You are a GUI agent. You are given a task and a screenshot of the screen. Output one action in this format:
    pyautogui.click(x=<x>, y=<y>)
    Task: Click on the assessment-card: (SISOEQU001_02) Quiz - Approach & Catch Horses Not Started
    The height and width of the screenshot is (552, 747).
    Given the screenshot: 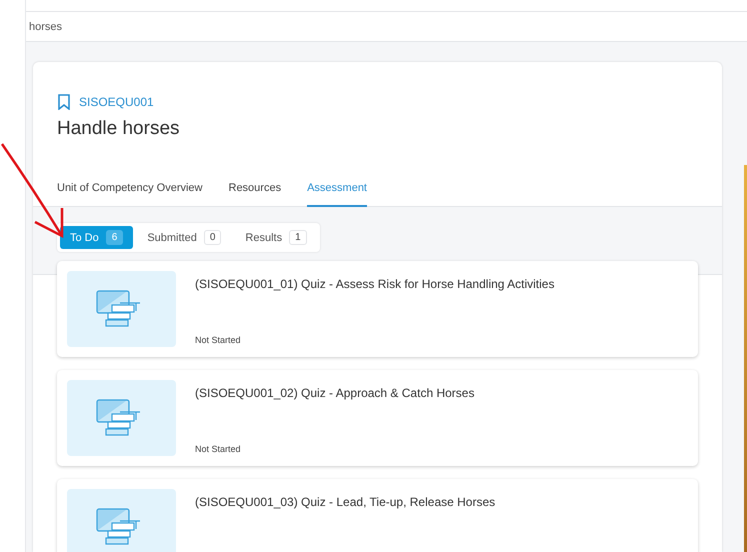 What is the action you would take?
    pyautogui.click(x=377, y=418)
    